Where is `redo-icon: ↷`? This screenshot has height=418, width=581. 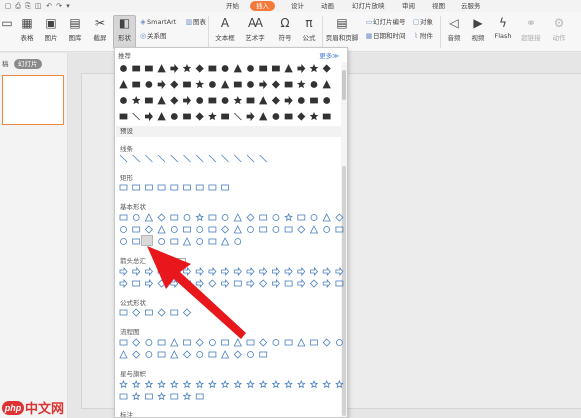 redo-icon: ↷ is located at coordinates (59, 6).